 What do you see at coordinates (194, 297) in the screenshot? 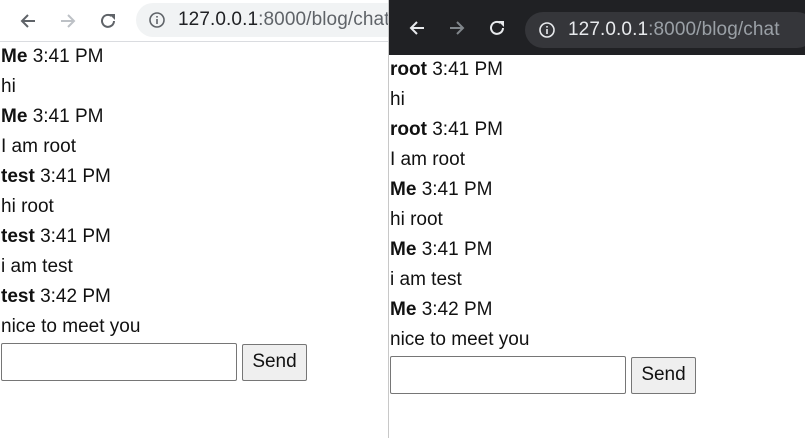
I see `message-header: test 3:42 PM` at bounding box center [194, 297].